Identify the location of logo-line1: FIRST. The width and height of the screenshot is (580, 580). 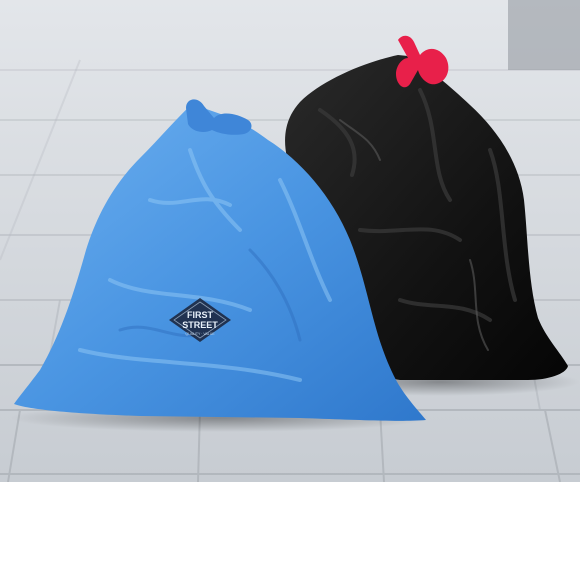
(200, 315).